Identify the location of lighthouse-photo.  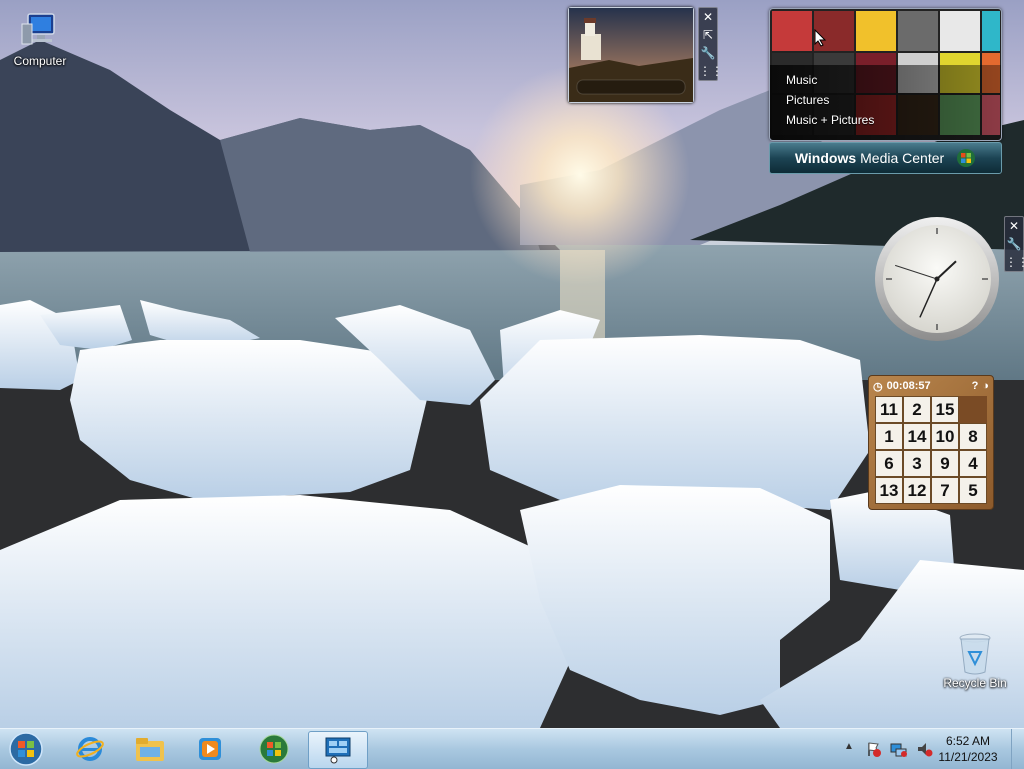
(631, 55).